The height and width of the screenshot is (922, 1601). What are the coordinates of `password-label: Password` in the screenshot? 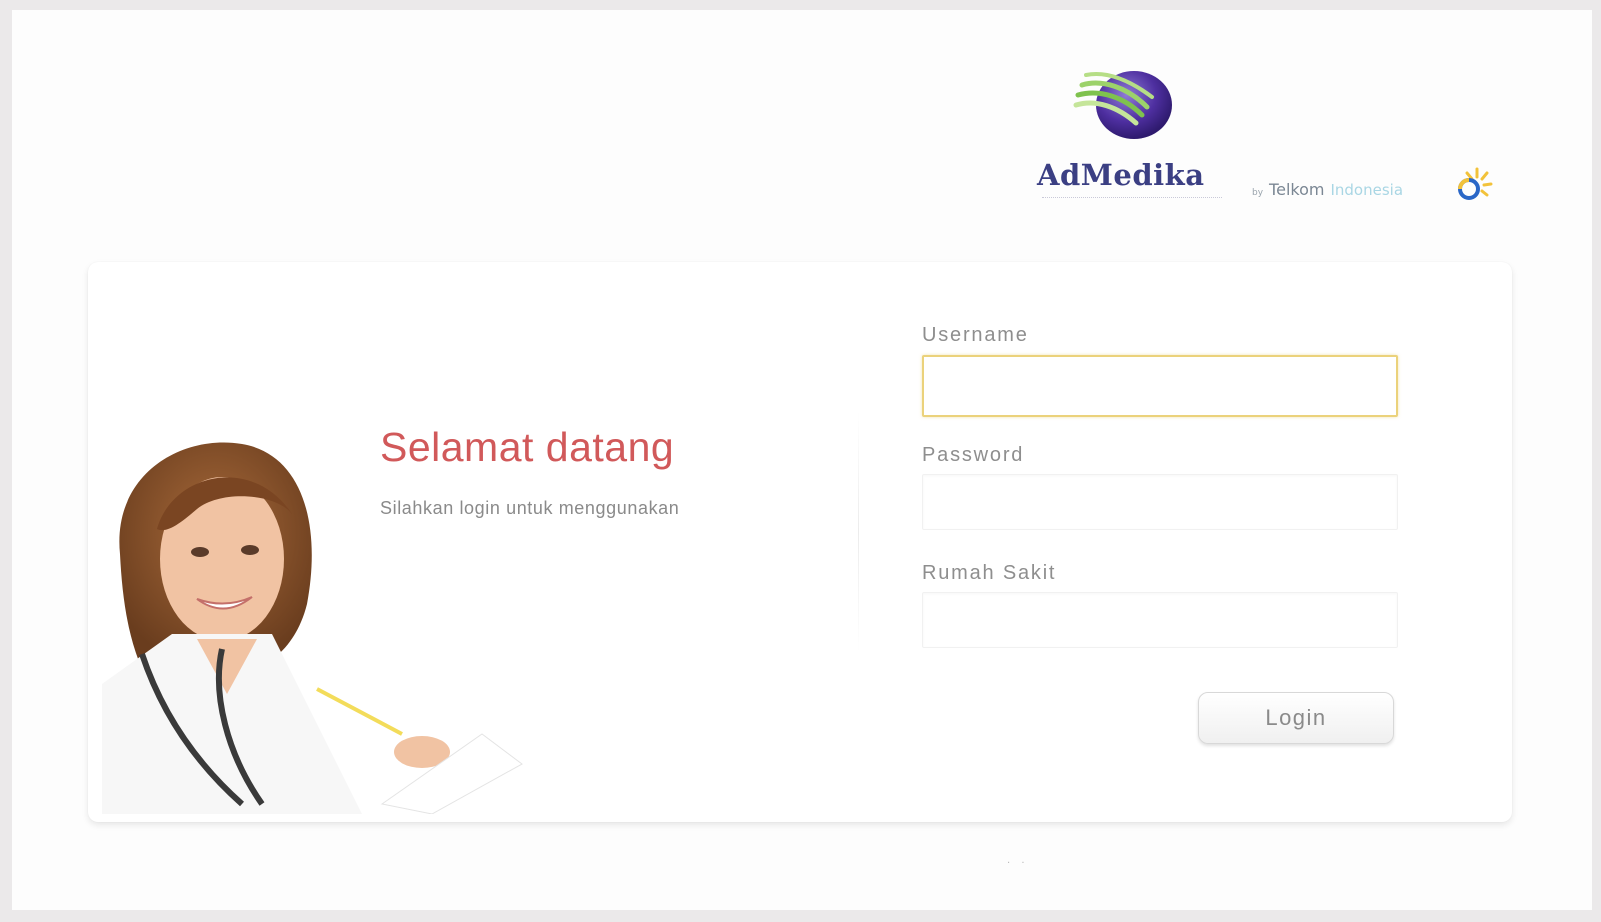 It's located at (973, 455).